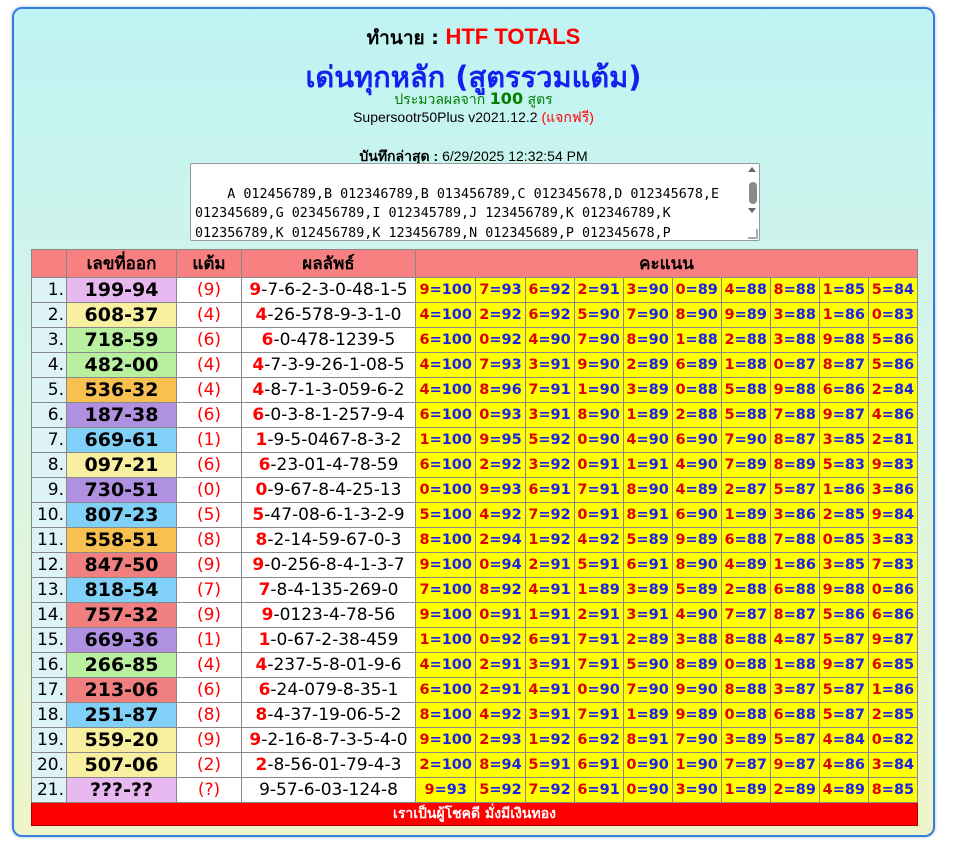 Image resolution: width=956 pixels, height=855 pixels. What do you see at coordinates (876, 315) in the screenshot?
I see `score-digit: 0` at bounding box center [876, 315].